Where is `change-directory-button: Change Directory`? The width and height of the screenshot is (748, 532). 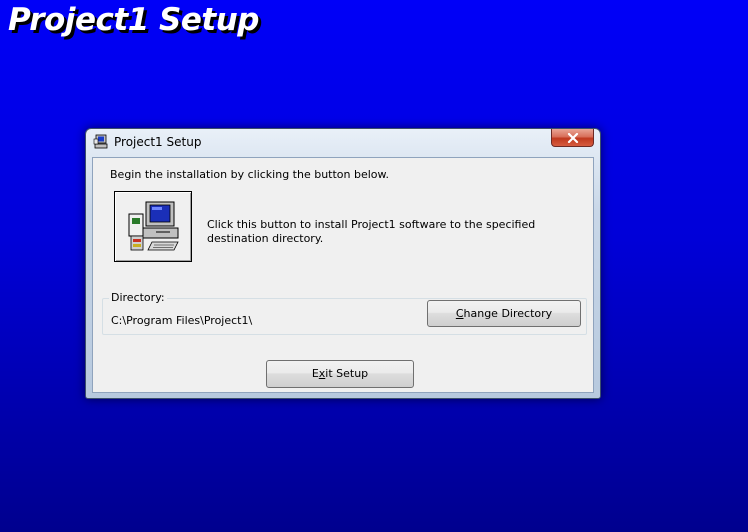 change-directory-button: Change Directory is located at coordinates (504, 313).